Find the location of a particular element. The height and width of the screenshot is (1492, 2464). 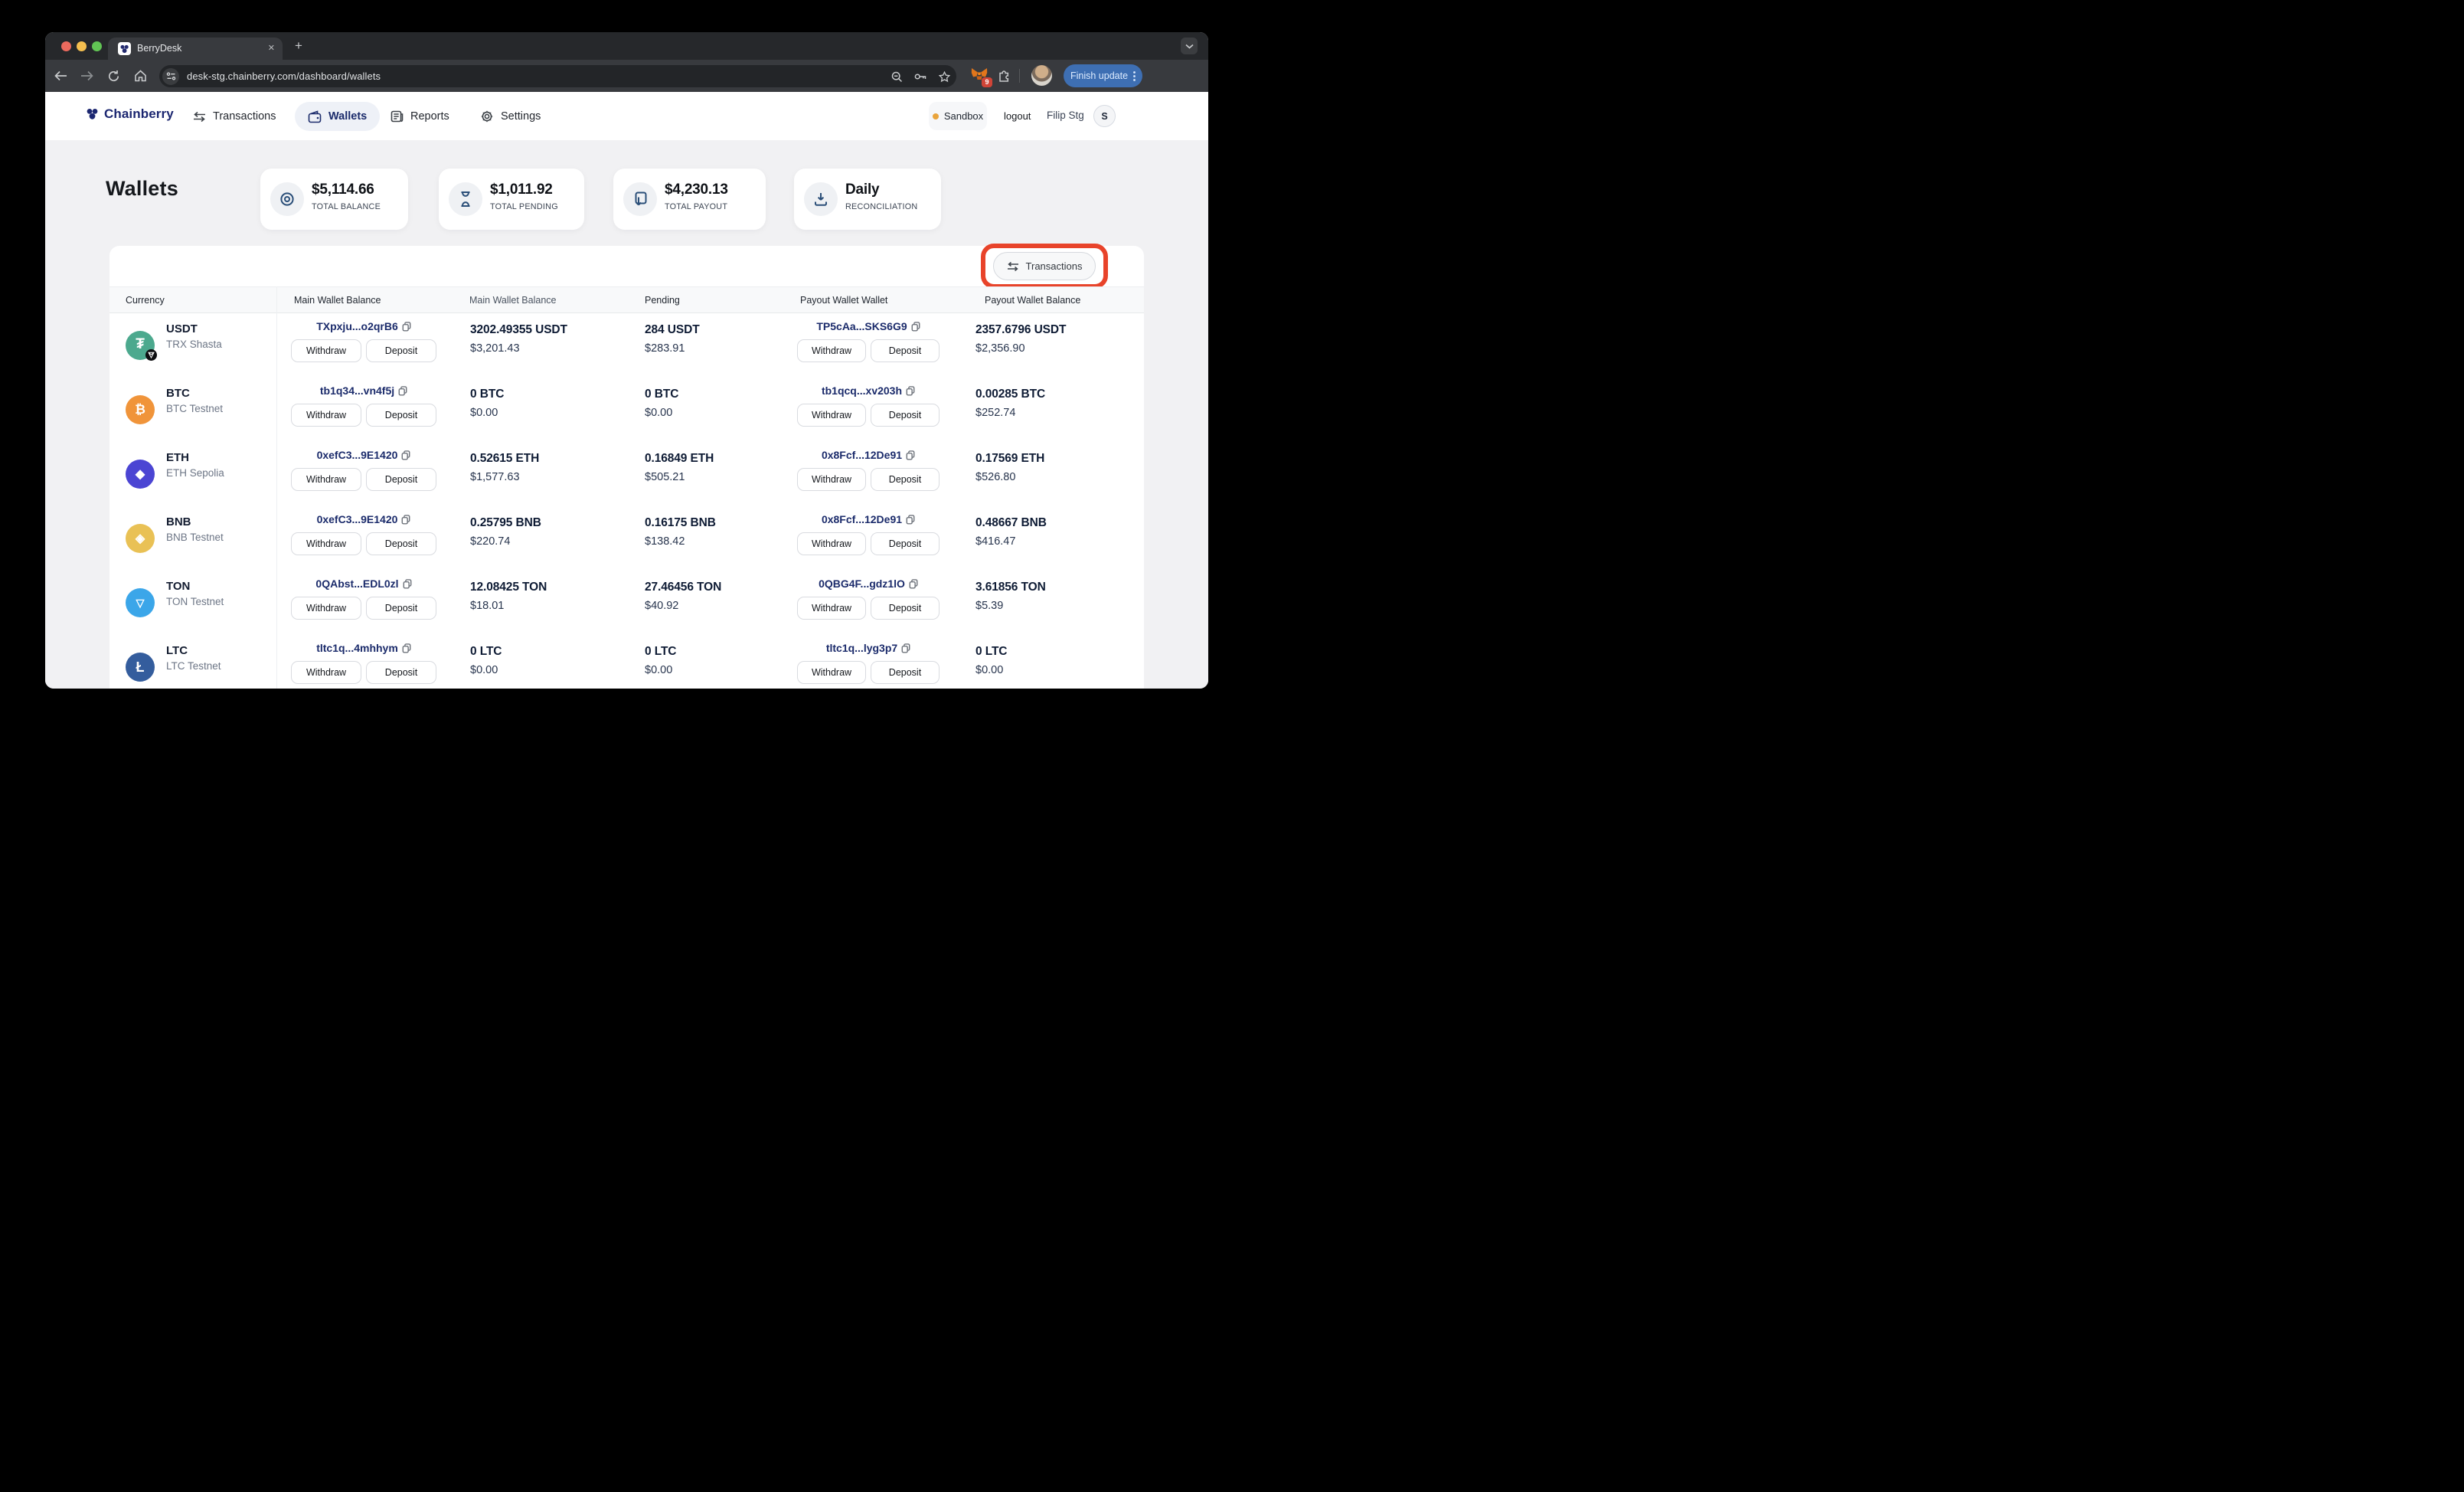

zoom-icon is located at coordinates (896, 76).